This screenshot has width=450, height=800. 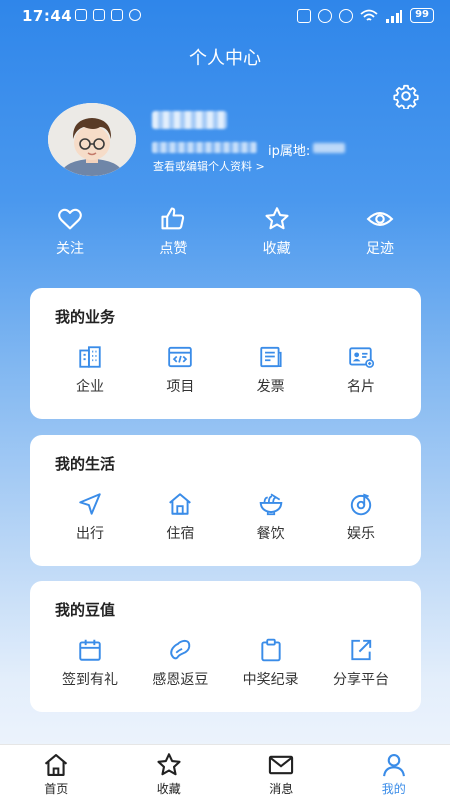 I want to click on life-card: 我的生活 出行 住宿 餐饮 娱乐, so click(x=225, y=500).